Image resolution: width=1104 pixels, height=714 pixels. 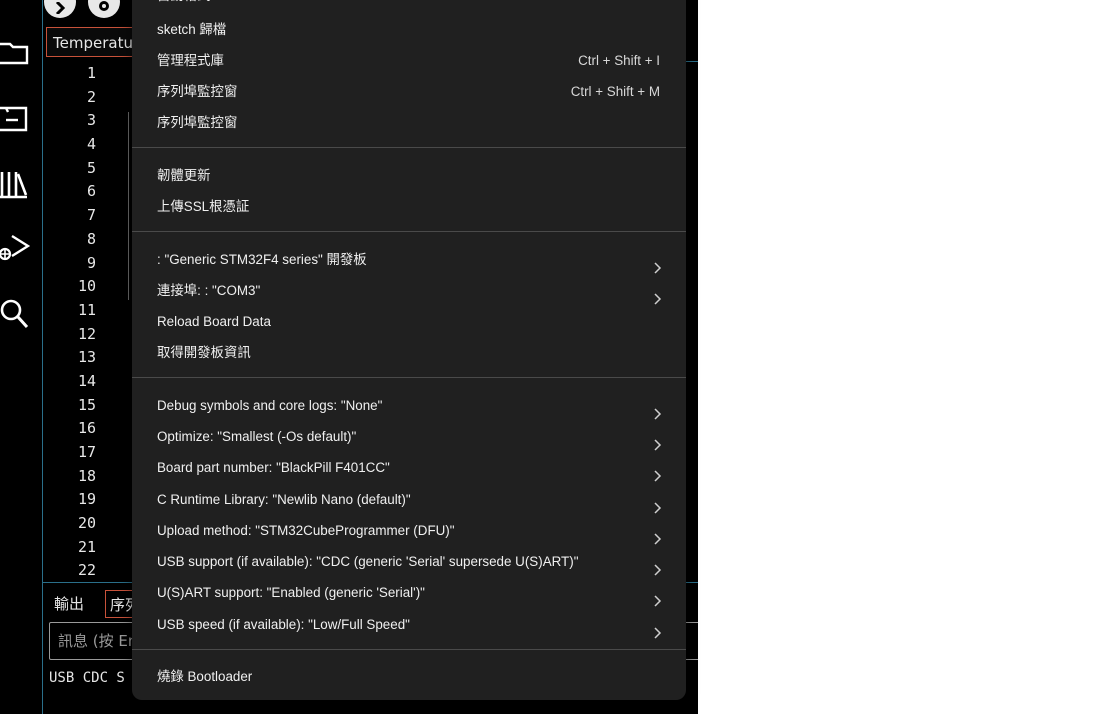 I want to click on debugger-icon, so click(x=104, y=9).